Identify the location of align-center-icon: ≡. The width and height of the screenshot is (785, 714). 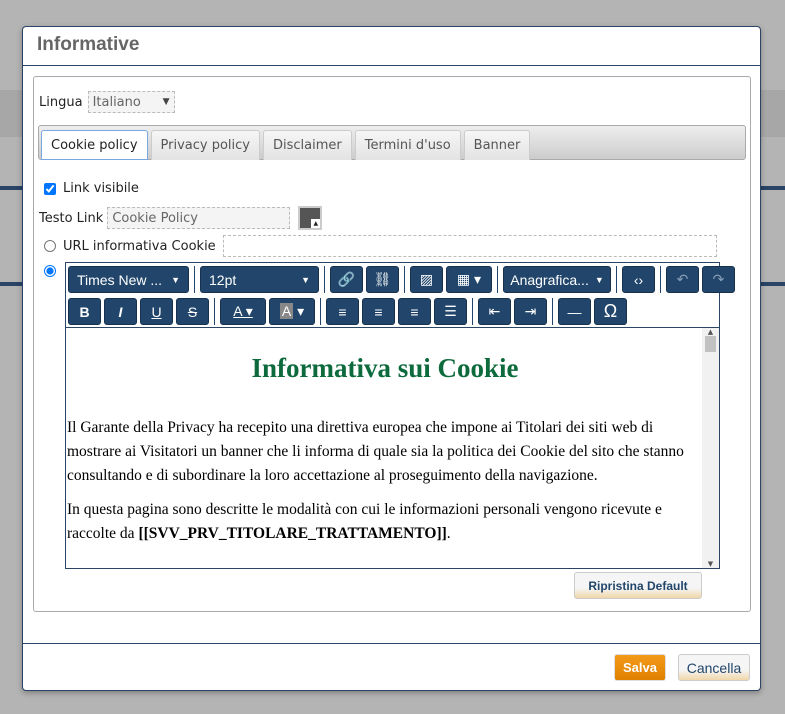
(378, 311).